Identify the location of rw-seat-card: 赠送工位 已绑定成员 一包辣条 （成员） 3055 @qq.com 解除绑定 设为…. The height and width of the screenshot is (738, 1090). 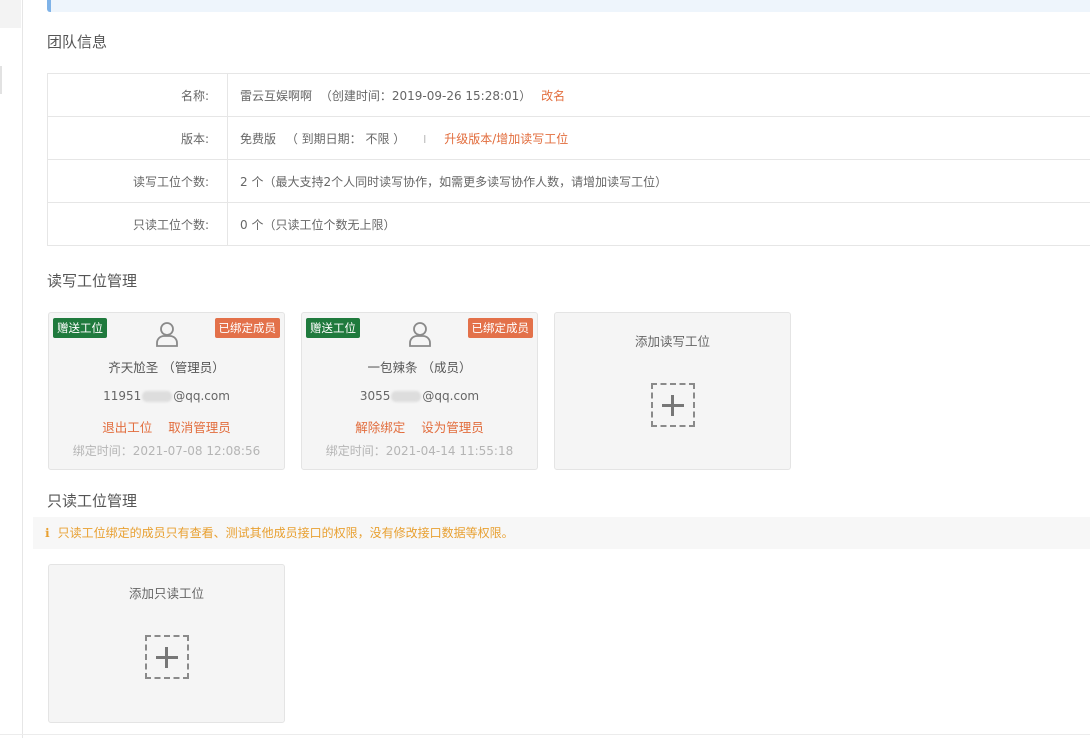
(419, 391).